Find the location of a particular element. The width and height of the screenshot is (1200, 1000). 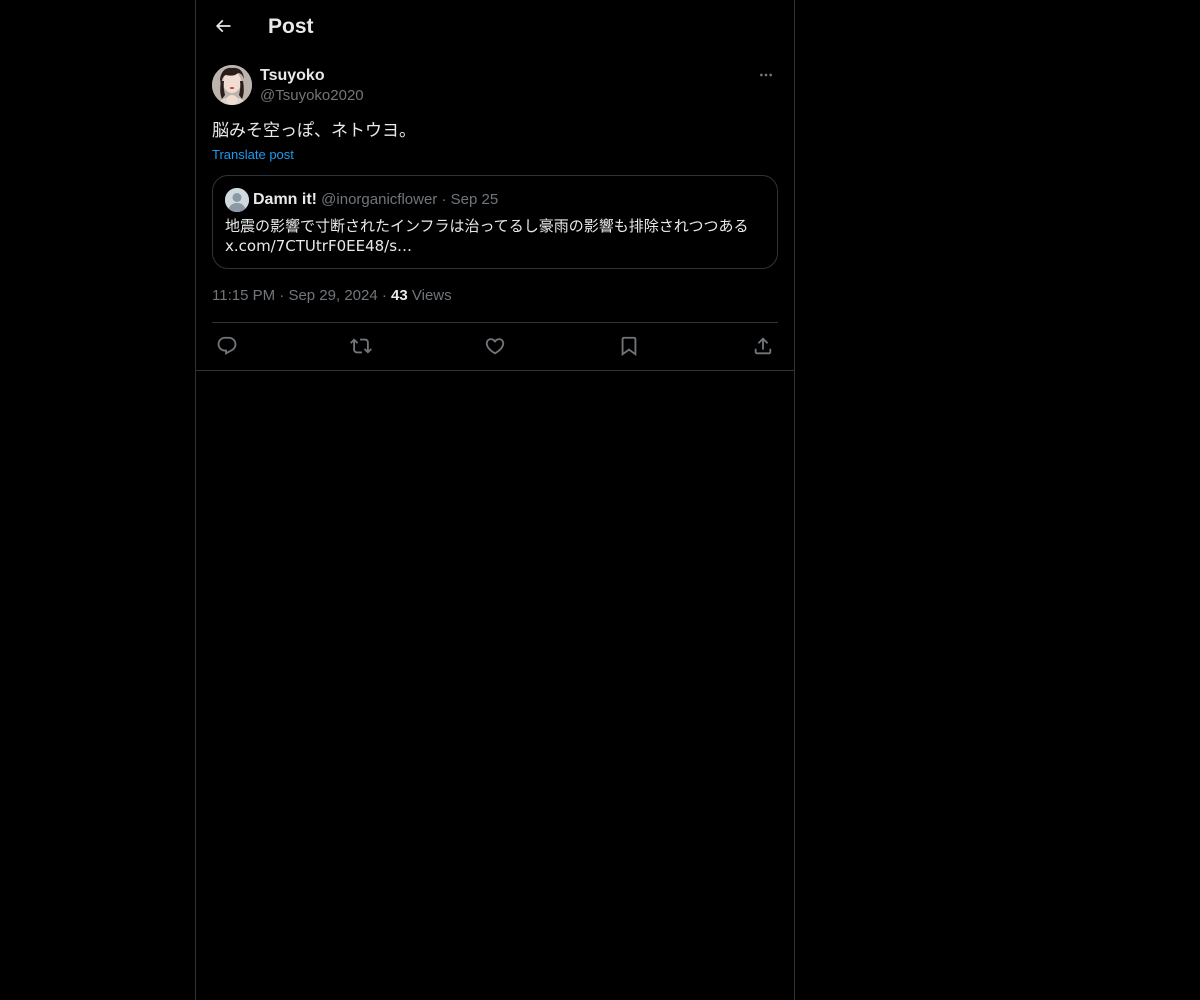

post-actions is located at coordinates (495, 346).